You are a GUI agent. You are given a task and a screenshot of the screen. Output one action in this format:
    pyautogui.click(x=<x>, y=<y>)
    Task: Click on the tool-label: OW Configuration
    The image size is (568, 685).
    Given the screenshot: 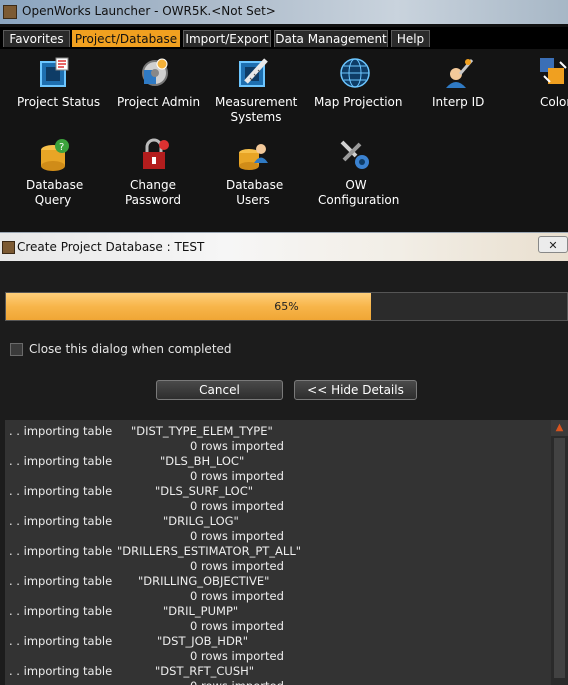 What is the action you would take?
    pyautogui.click(x=359, y=192)
    